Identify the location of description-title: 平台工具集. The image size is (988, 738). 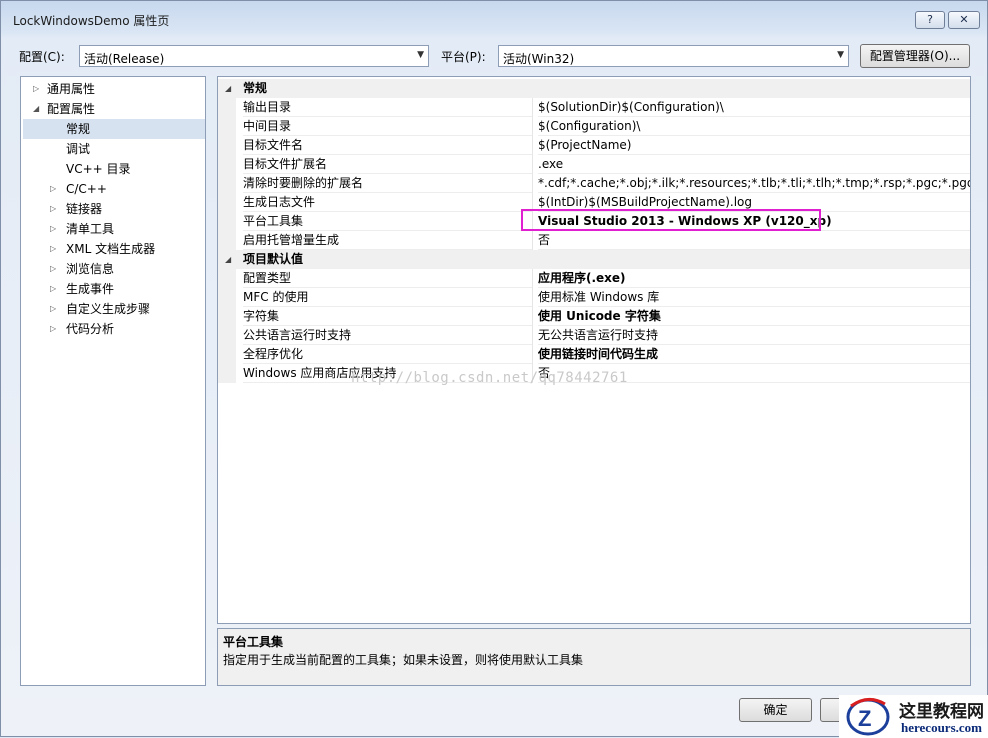
(253, 642).